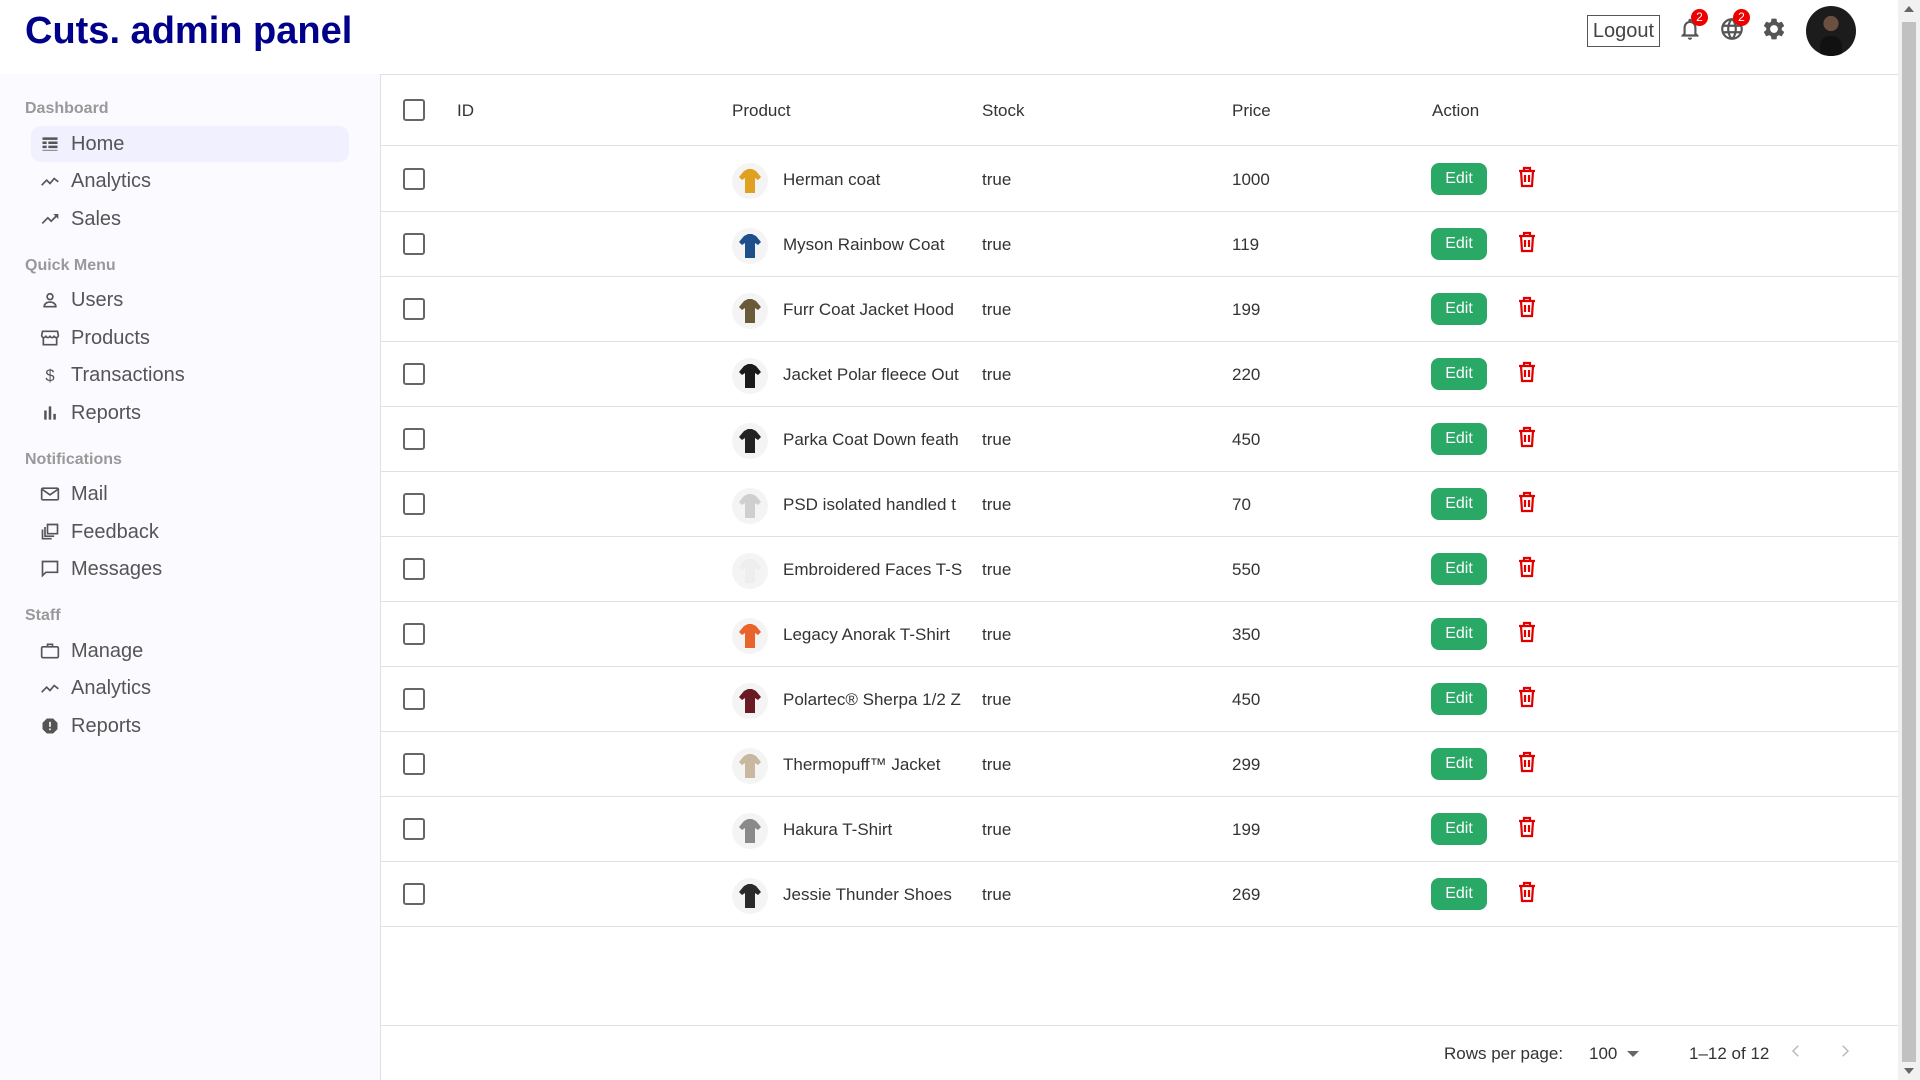  I want to click on scrollbar-thumb, so click(1909, 542).